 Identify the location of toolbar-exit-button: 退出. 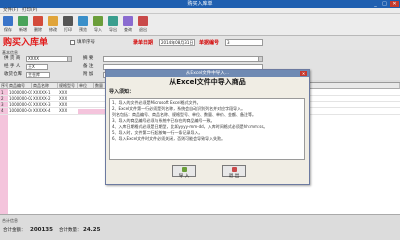
(143, 25).